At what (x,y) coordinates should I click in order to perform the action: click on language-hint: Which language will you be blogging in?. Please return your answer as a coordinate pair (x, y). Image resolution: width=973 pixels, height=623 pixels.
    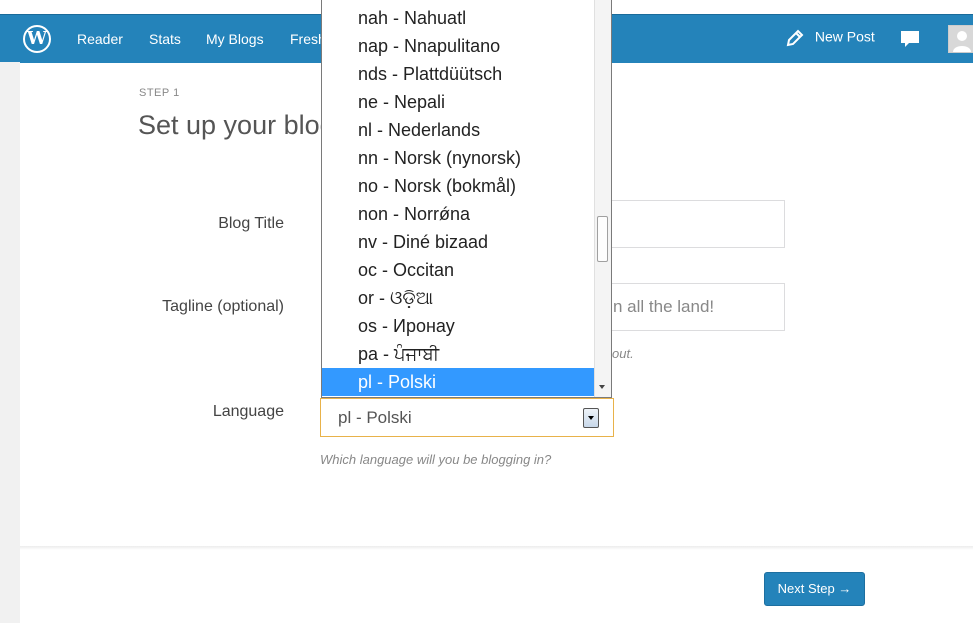
    Looking at the image, I should click on (436, 459).